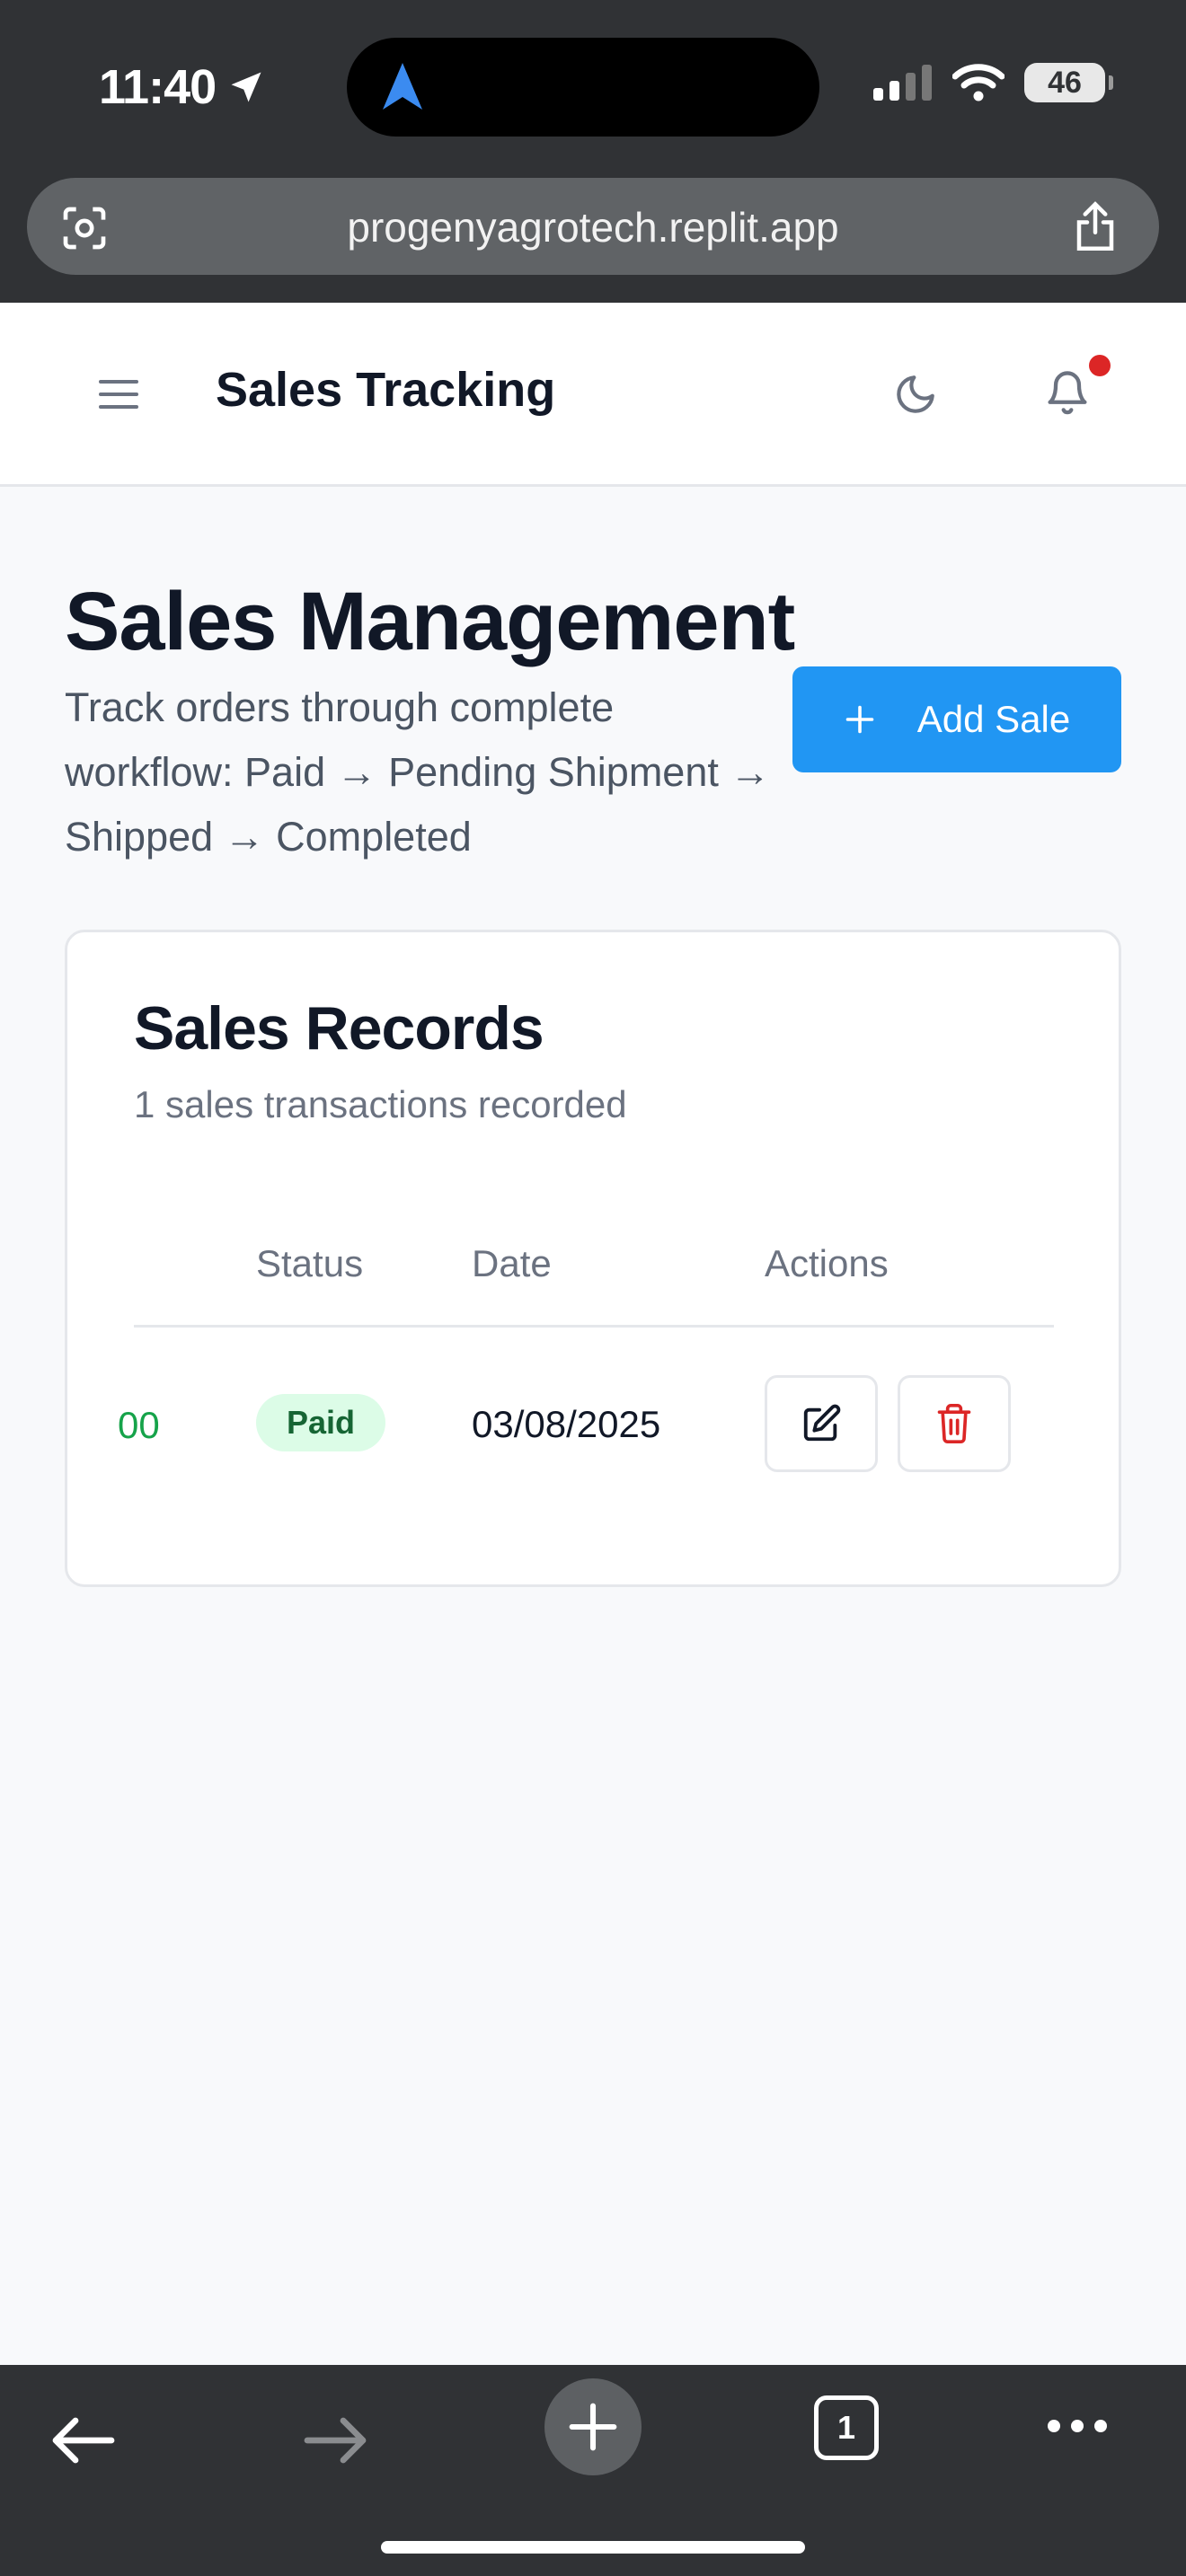 This screenshot has height=2576, width=1186. What do you see at coordinates (512, 1263) in the screenshot?
I see `column-header-date: Date` at bounding box center [512, 1263].